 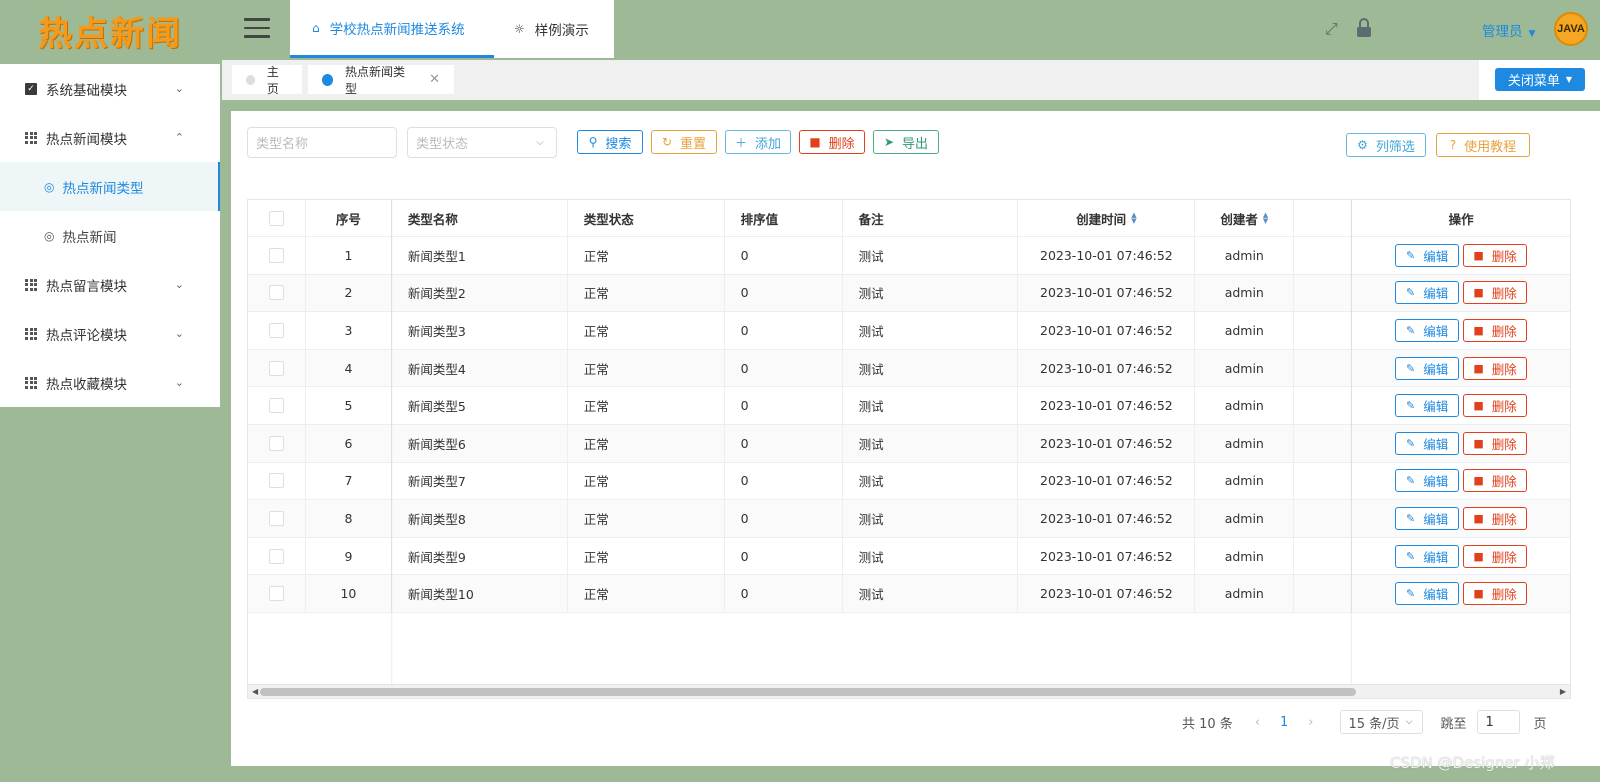 What do you see at coordinates (442, 144) in the screenshot?
I see `type-status-placeholder: 类型状态` at bounding box center [442, 144].